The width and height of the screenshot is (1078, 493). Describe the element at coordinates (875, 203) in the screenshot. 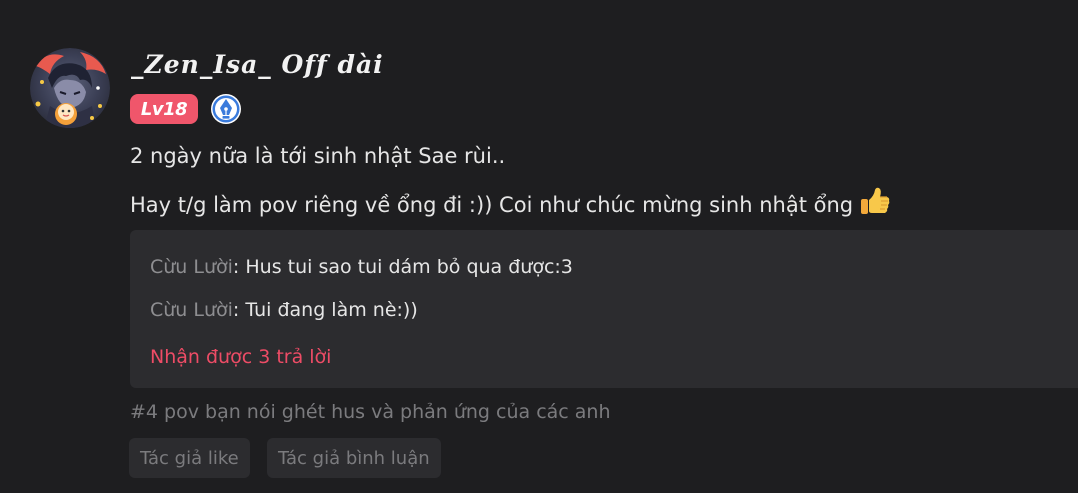

I see `thumbs-up-icon` at that location.